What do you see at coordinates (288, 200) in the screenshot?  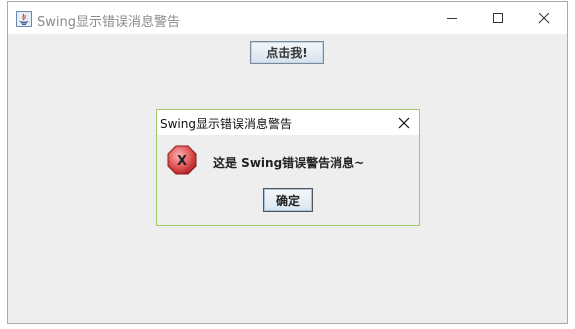 I see `ok-button: 确定` at bounding box center [288, 200].